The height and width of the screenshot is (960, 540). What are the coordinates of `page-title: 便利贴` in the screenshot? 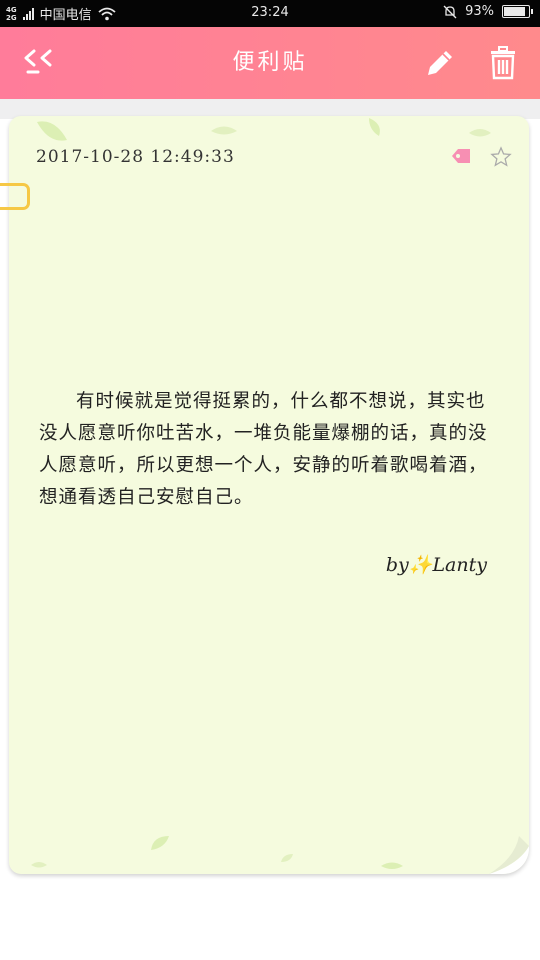 It's located at (270, 62).